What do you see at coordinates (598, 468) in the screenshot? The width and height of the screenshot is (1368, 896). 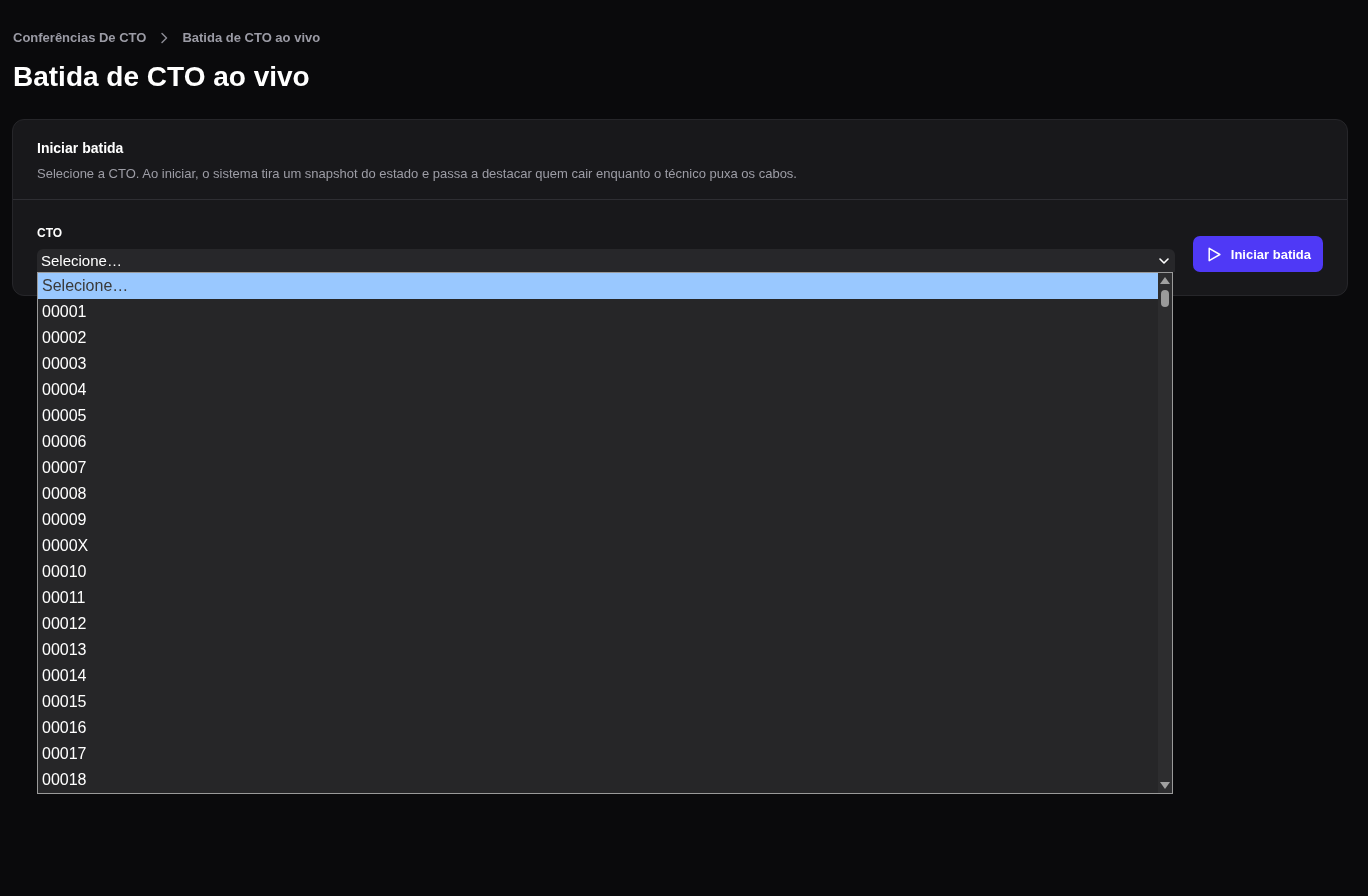 I see `dropdown-option: 00007` at bounding box center [598, 468].